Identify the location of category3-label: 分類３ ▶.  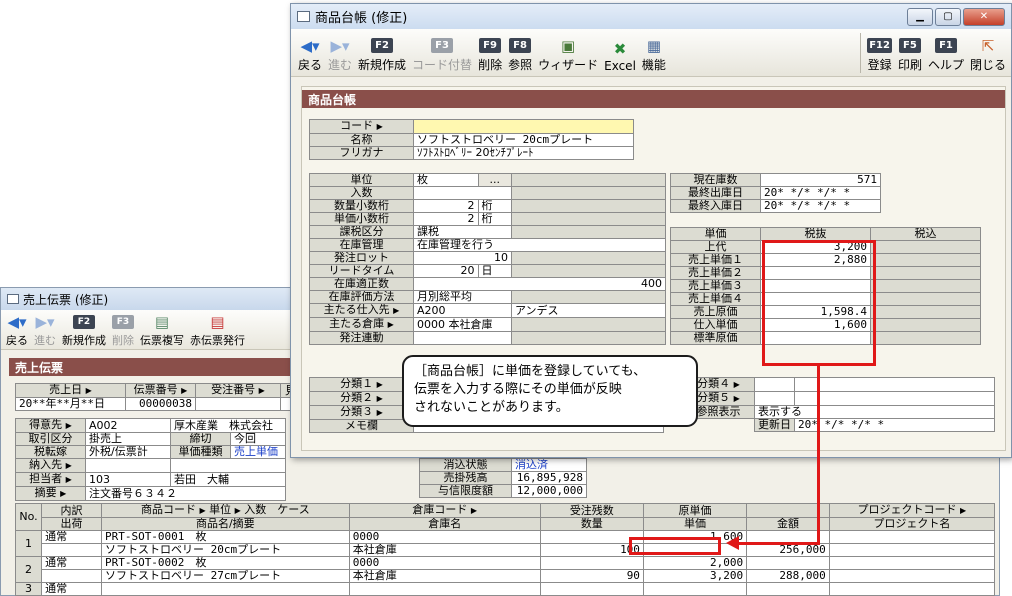
(361, 412).